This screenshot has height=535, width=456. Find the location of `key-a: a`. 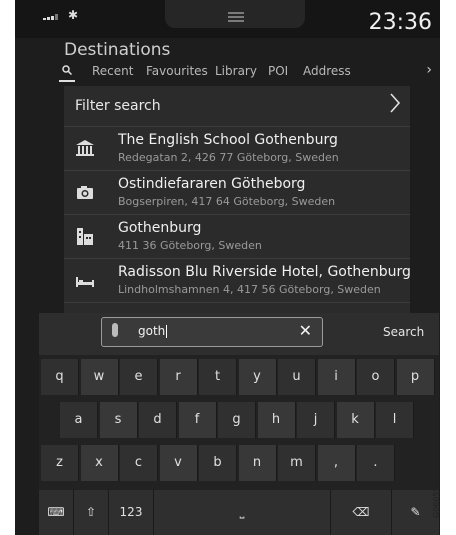

key-a: a is located at coordinates (79, 420).